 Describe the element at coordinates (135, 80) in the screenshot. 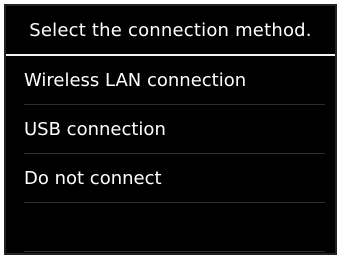

I see `option-label: Wireless LAN connection` at that location.